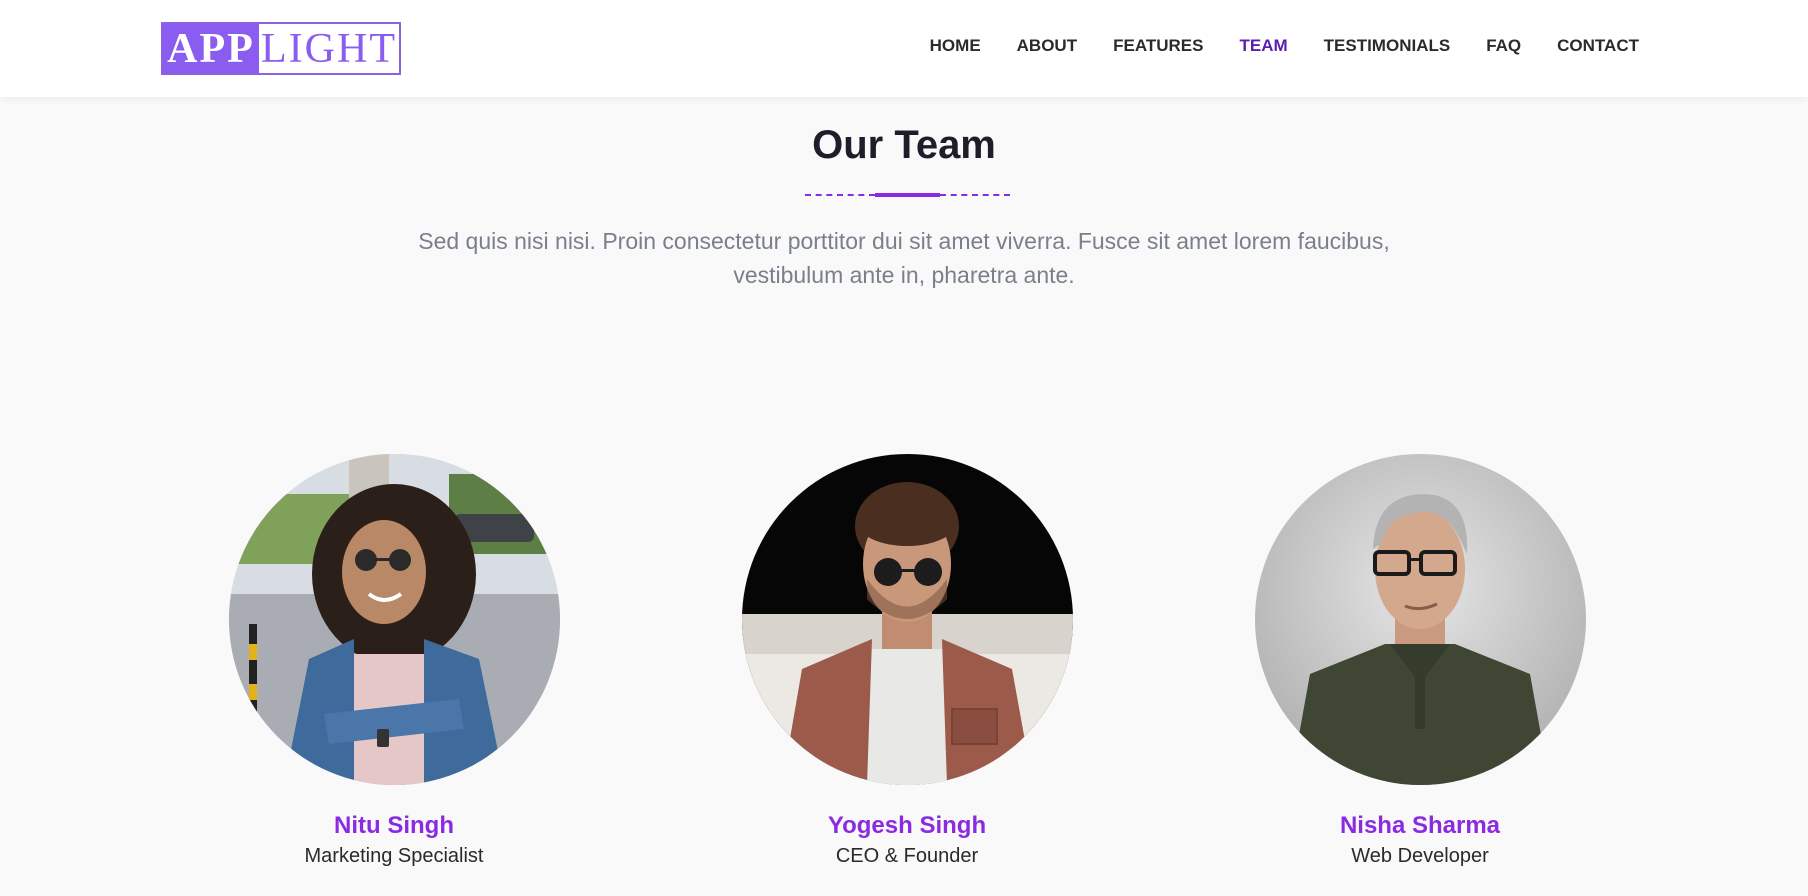 This screenshot has width=1808, height=896. I want to click on section-title: Our Team, so click(904, 145).